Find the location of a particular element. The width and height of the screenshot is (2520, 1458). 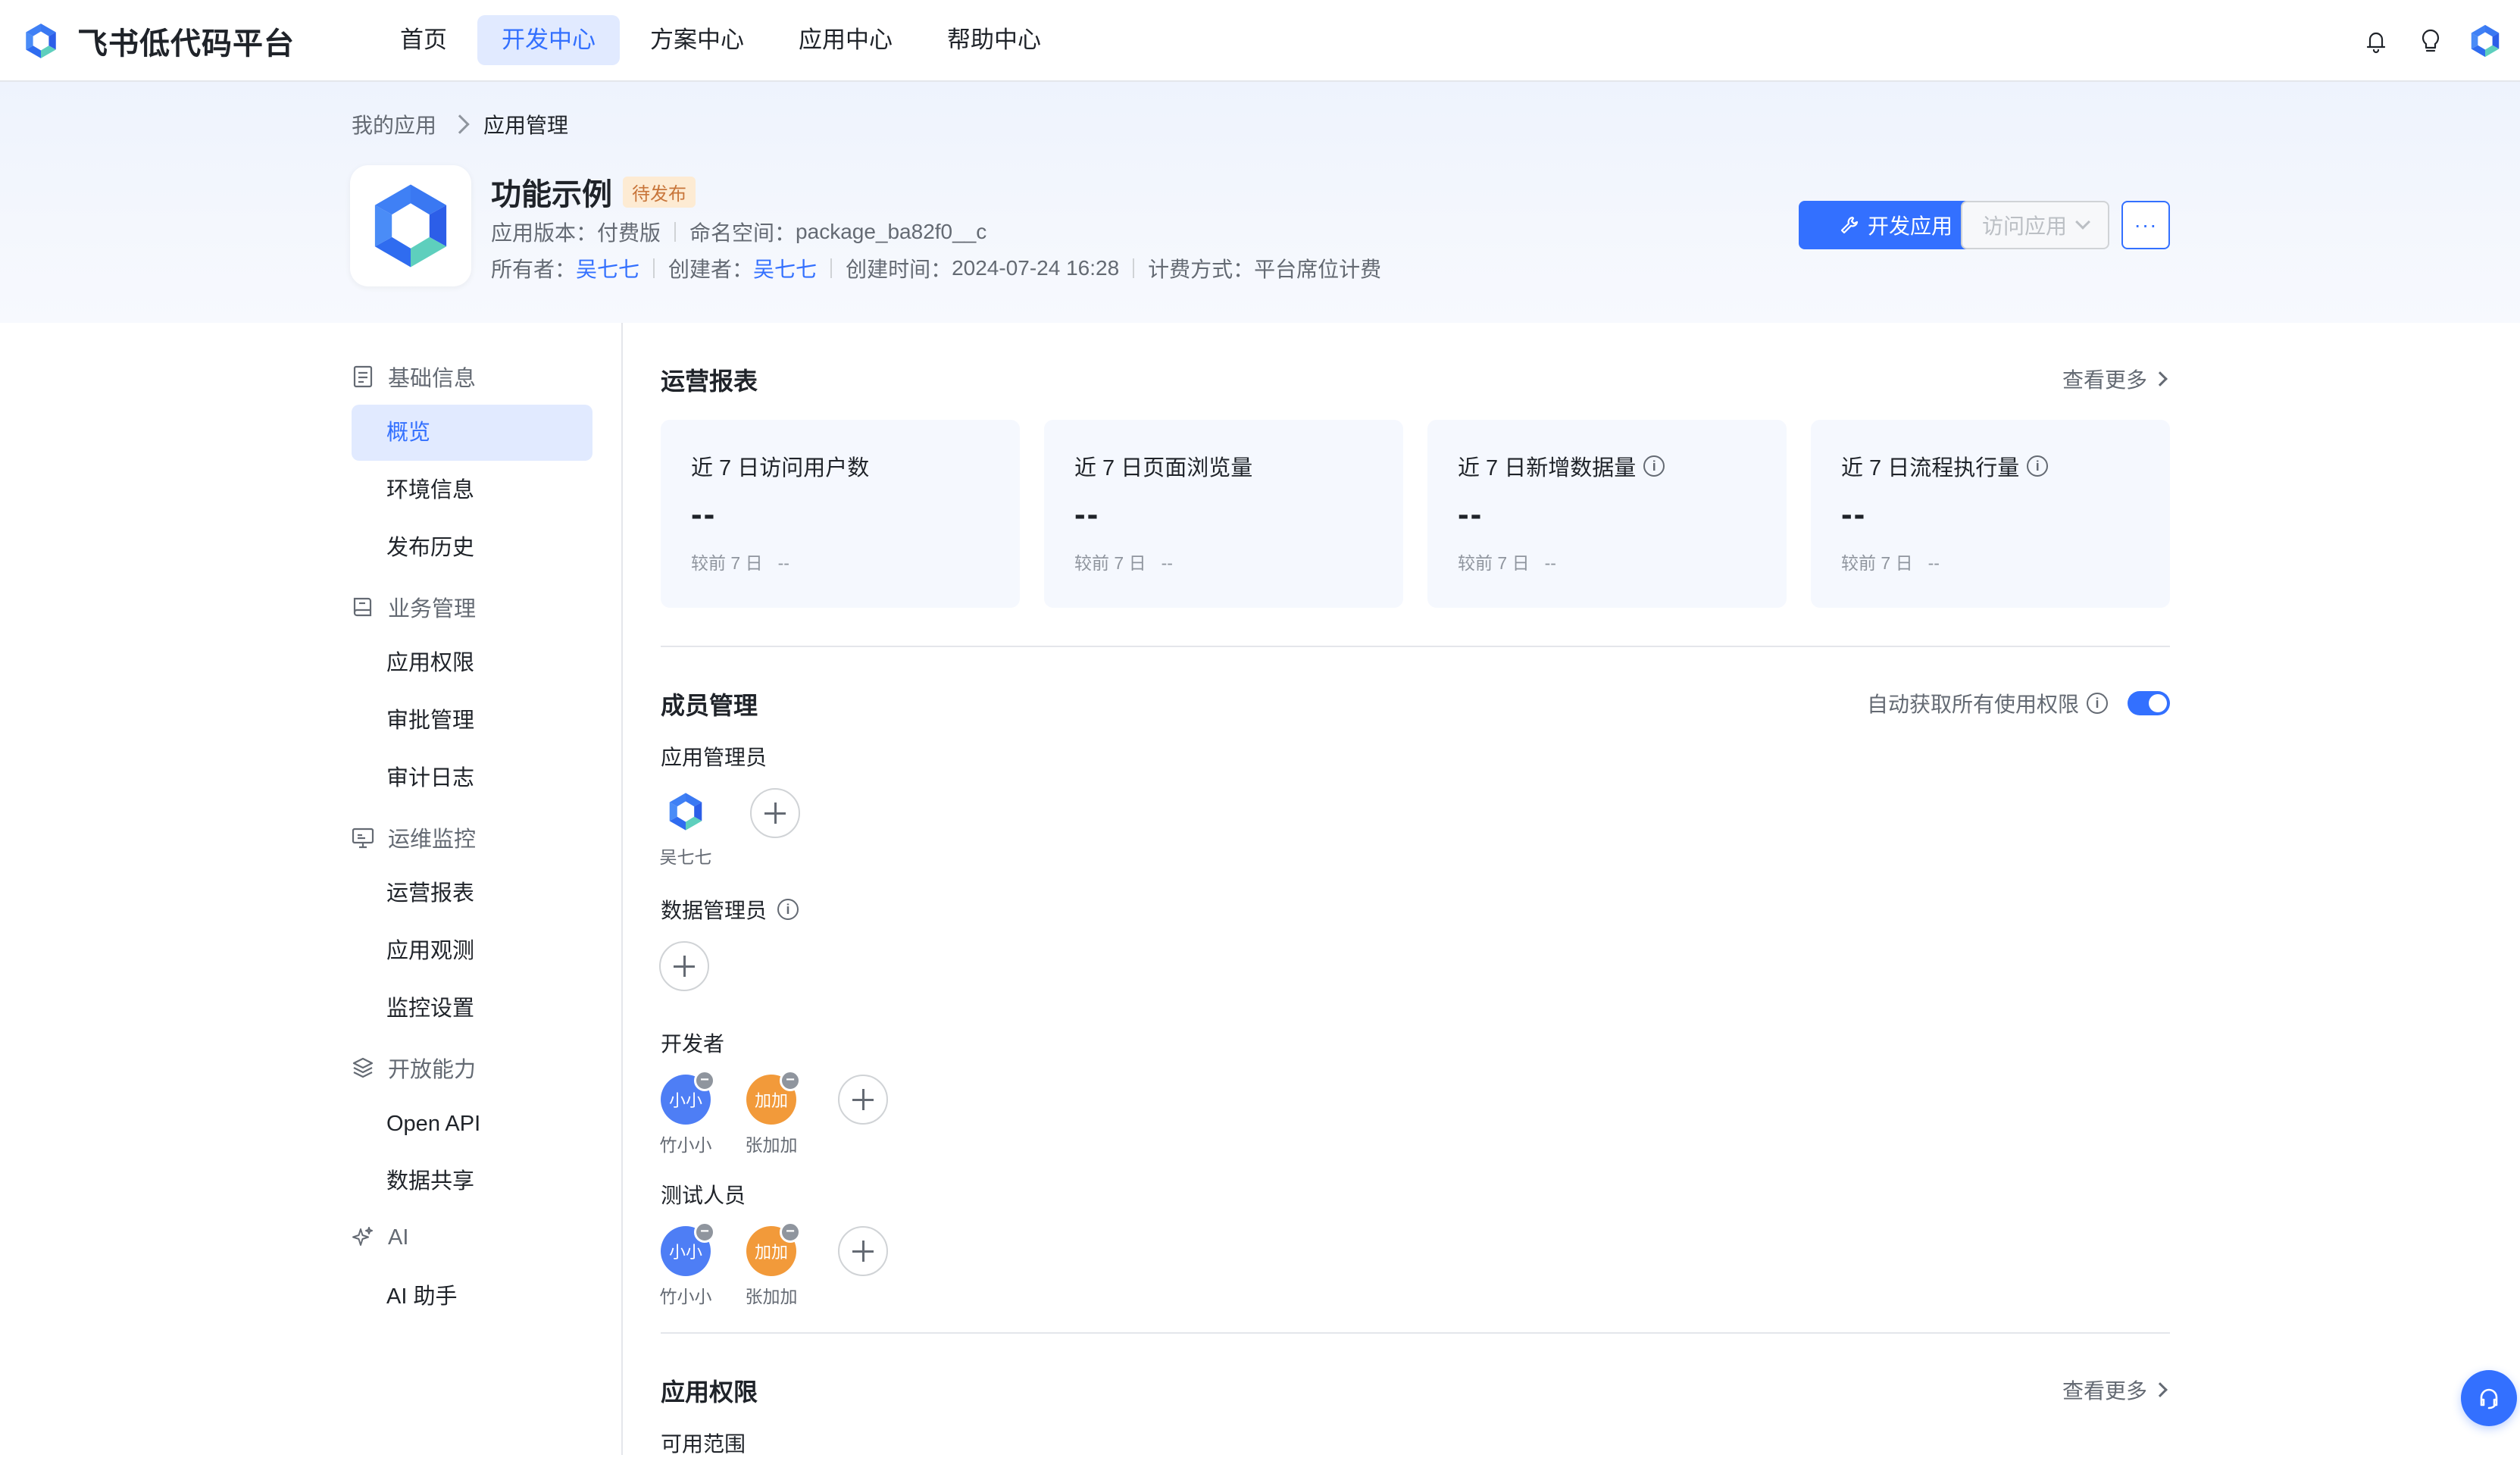

help-float-button is located at coordinates (2489, 1398).